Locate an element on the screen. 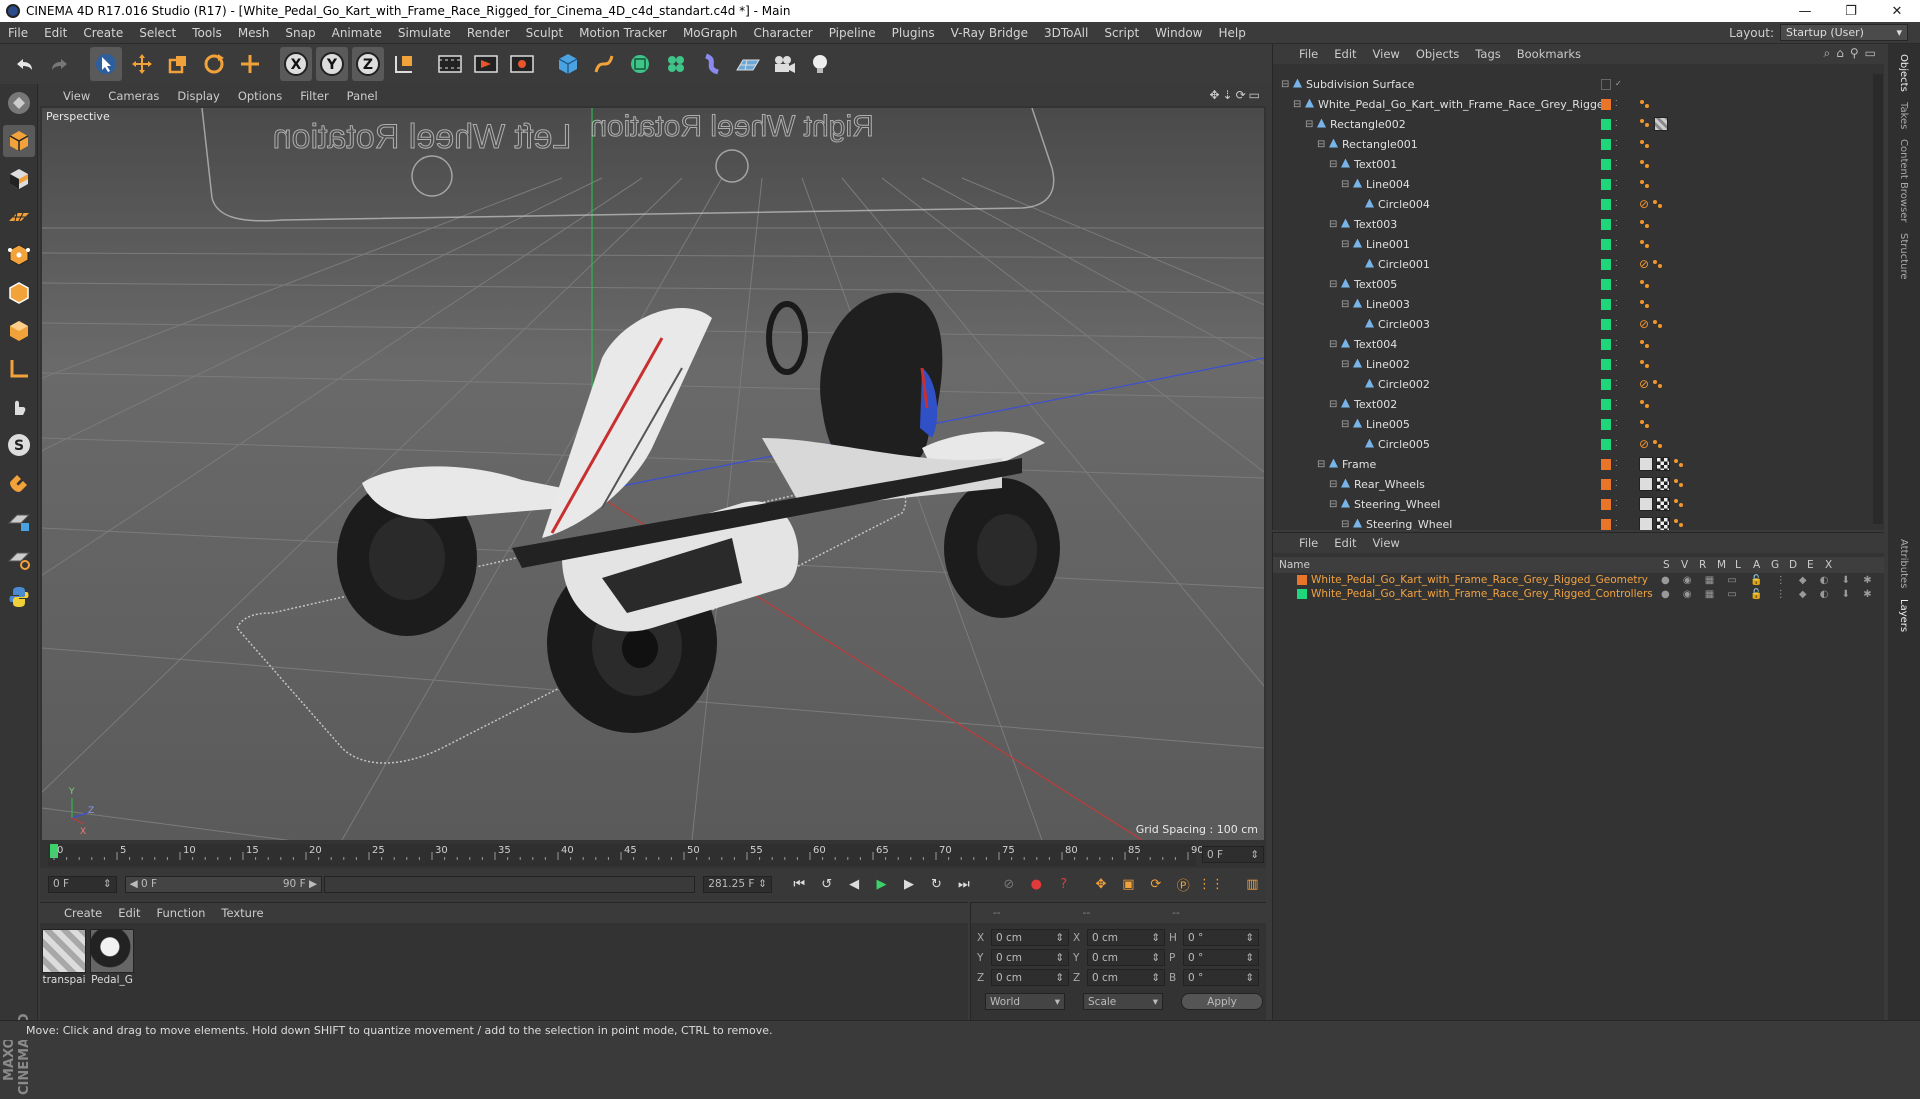  material-tag-icon is located at coordinates (1646, 523).